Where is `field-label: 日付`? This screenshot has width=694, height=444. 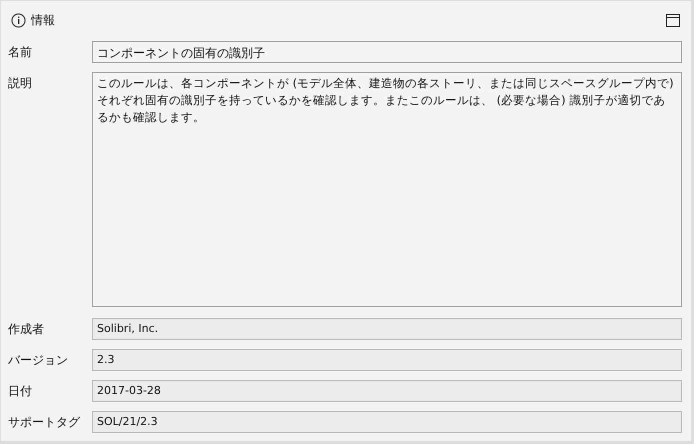 field-label: 日付 is located at coordinates (20, 391).